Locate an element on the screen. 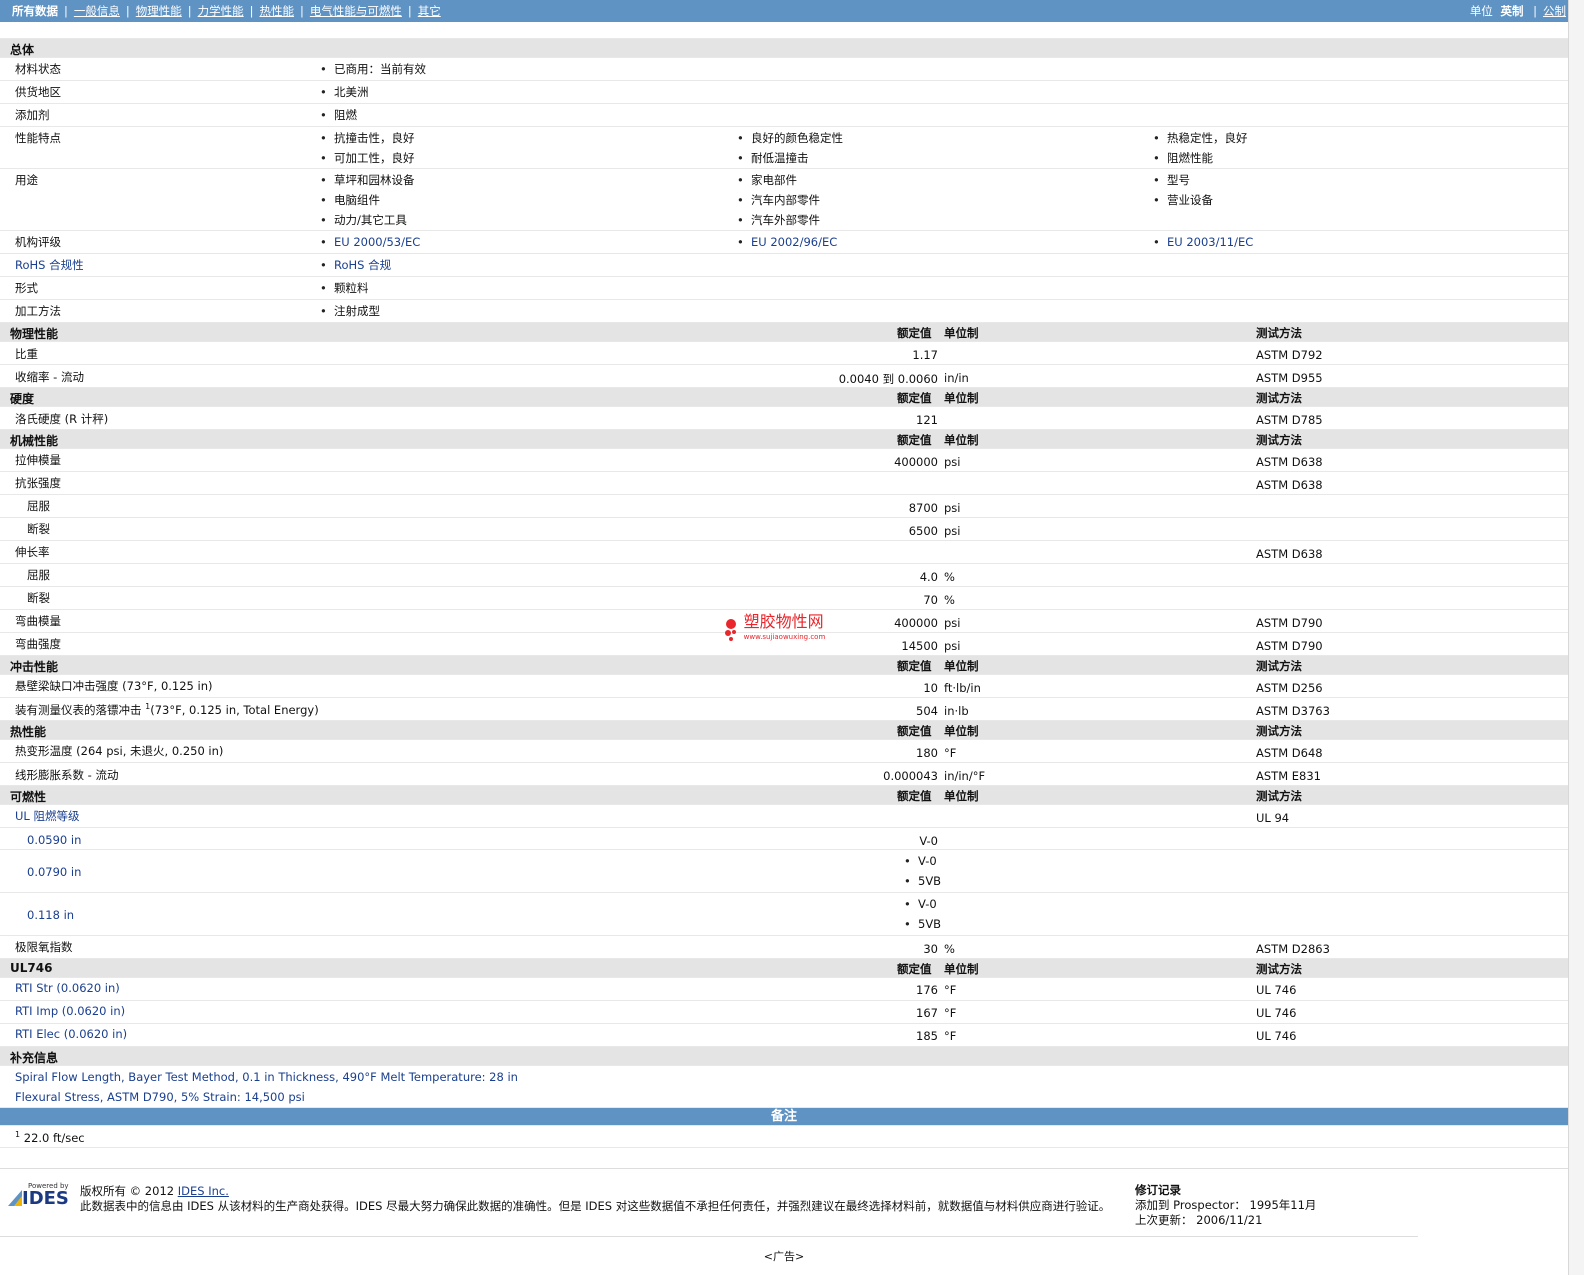  row-method: ASTM D790 is located at coordinates (1289, 646).